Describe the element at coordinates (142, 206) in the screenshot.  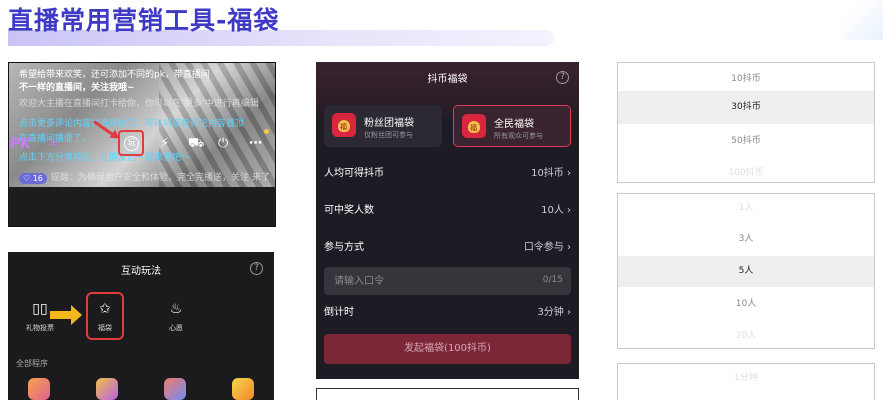
I see `live-toolbar` at that location.